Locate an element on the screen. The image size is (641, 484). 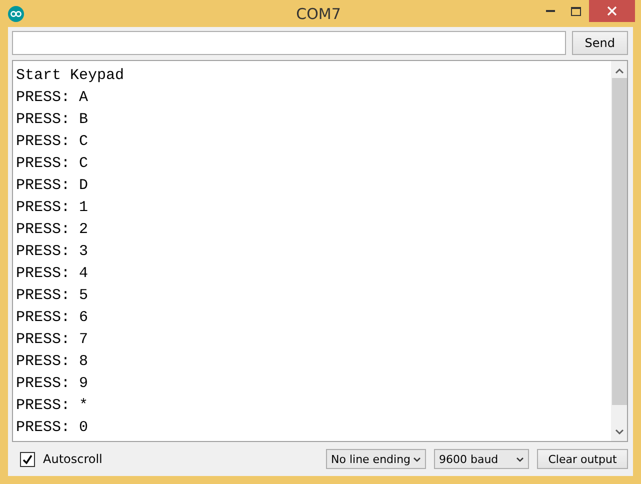
output-line: PRESS: * is located at coordinates (53, 406).